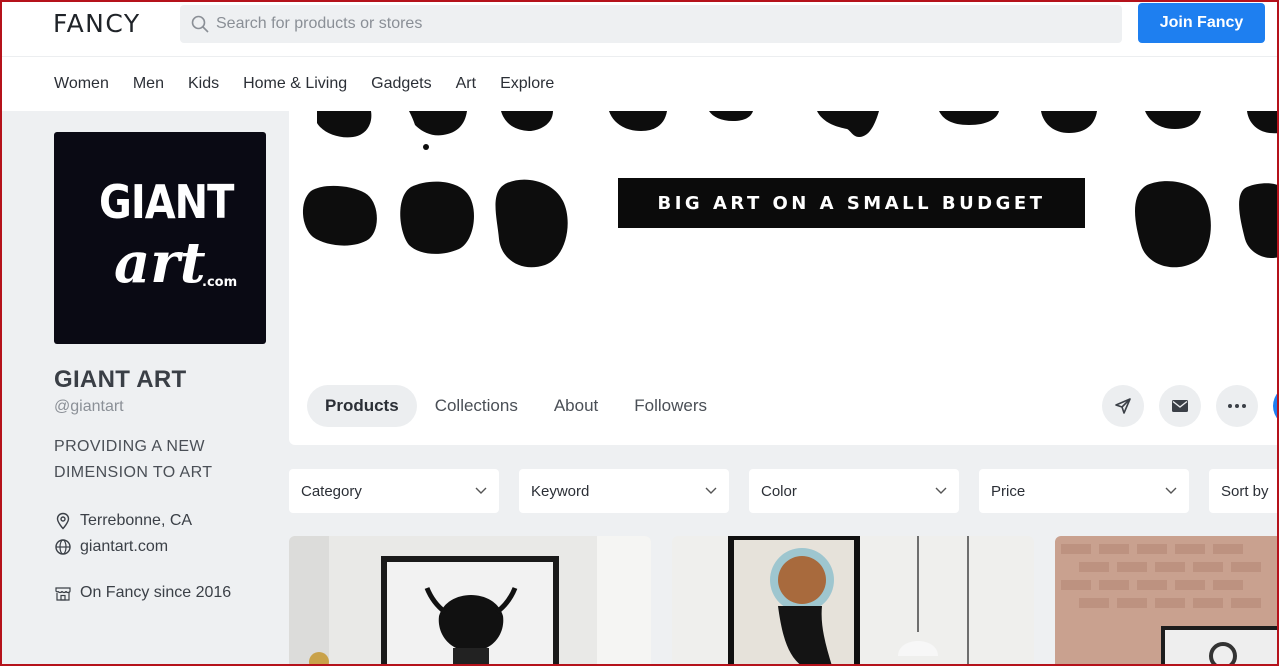  Describe the element at coordinates (133, 459) in the screenshot. I see `store-tagline: PROVIDING A NEW DIMENSION TO ART` at that location.